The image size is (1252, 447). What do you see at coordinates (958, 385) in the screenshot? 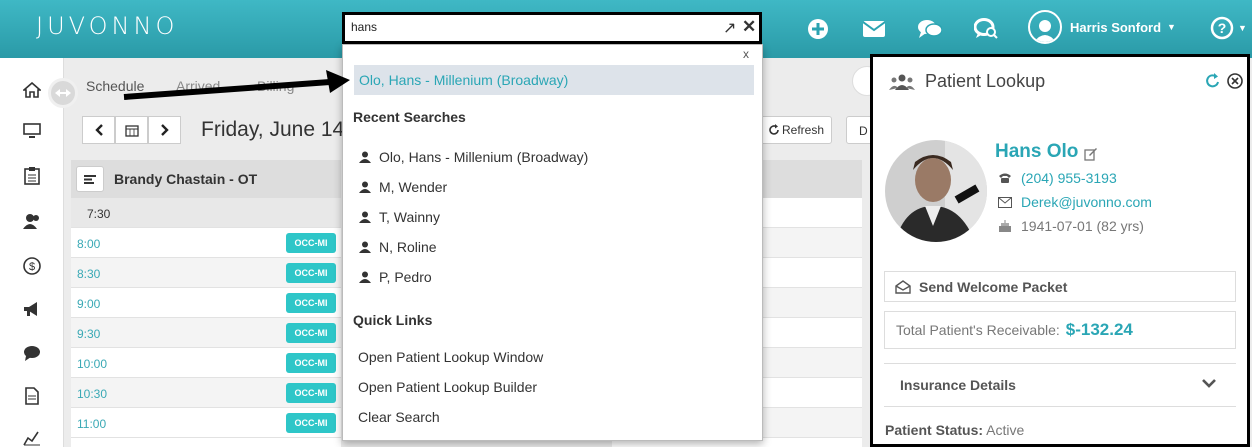
I see `insurance-label: Insurance Details` at bounding box center [958, 385].